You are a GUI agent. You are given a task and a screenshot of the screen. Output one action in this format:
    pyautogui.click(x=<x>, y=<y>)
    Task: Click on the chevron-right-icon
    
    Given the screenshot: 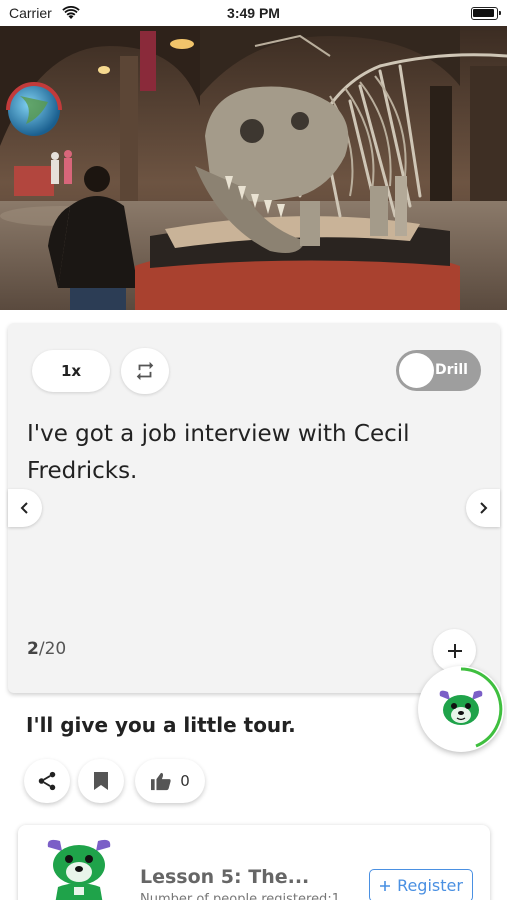 What is the action you would take?
    pyautogui.click(x=484, y=508)
    